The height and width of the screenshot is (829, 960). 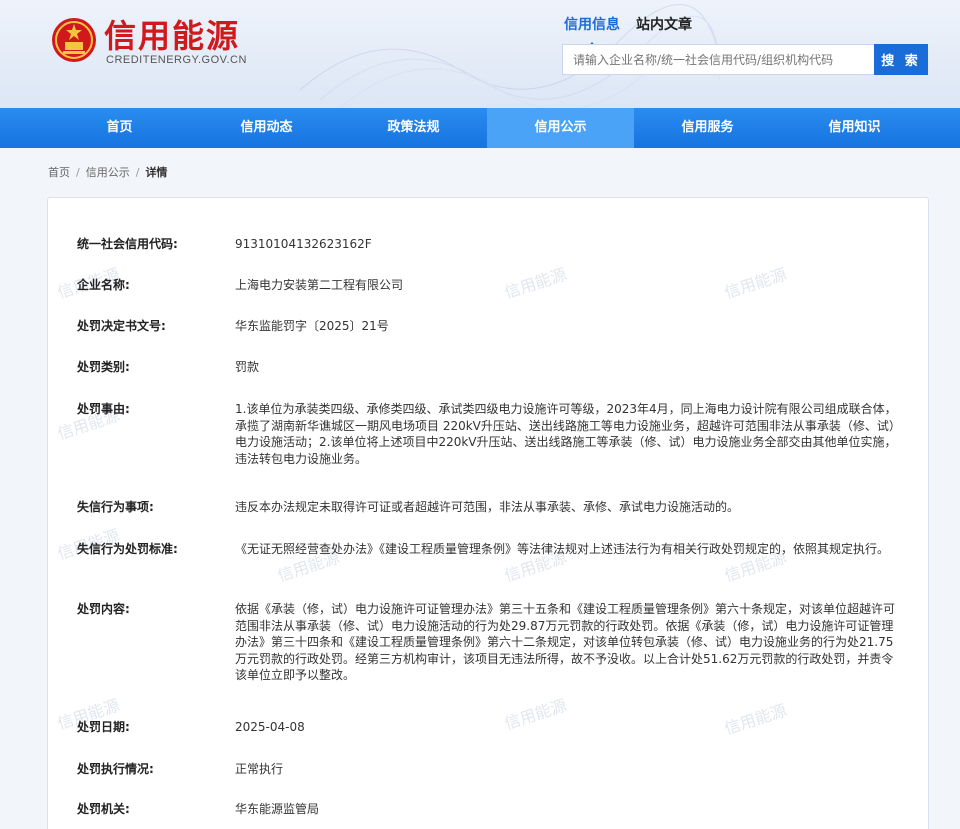 What do you see at coordinates (121, 326) in the screenshot?
I see `detail-label: 处罚决定书文号:` at bounding box center [121, 326].